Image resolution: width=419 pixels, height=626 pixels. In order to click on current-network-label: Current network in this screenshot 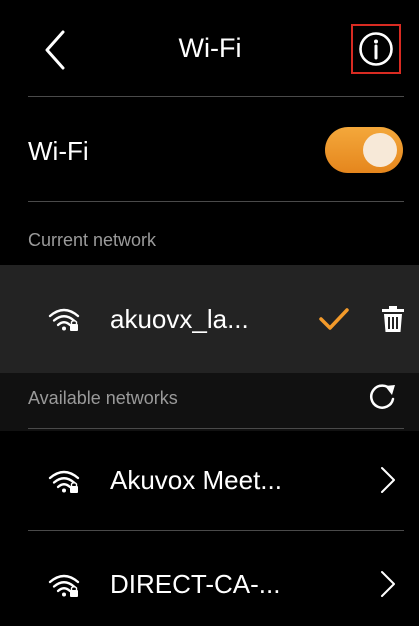, I will do `click(92, 240)`.